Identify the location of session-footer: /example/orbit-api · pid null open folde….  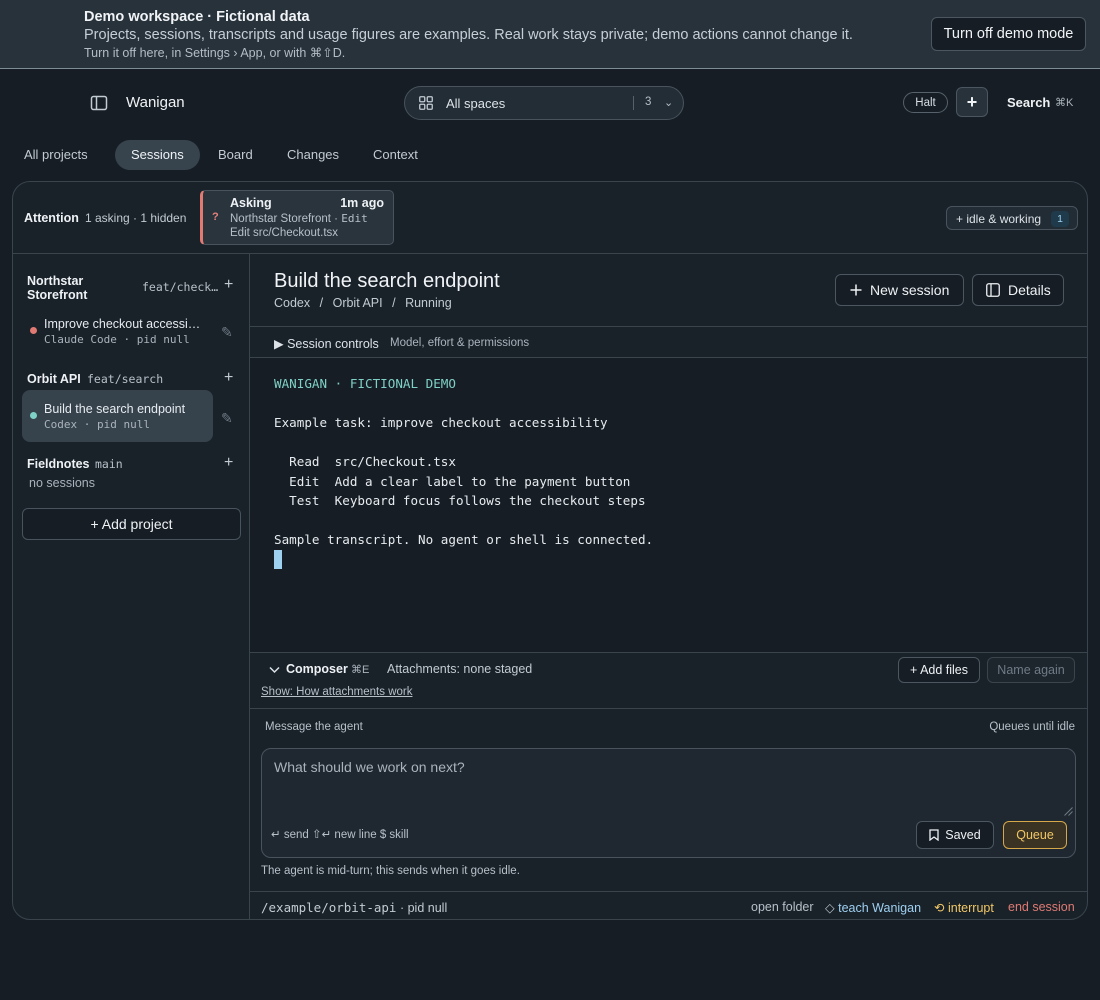
(668, 905).